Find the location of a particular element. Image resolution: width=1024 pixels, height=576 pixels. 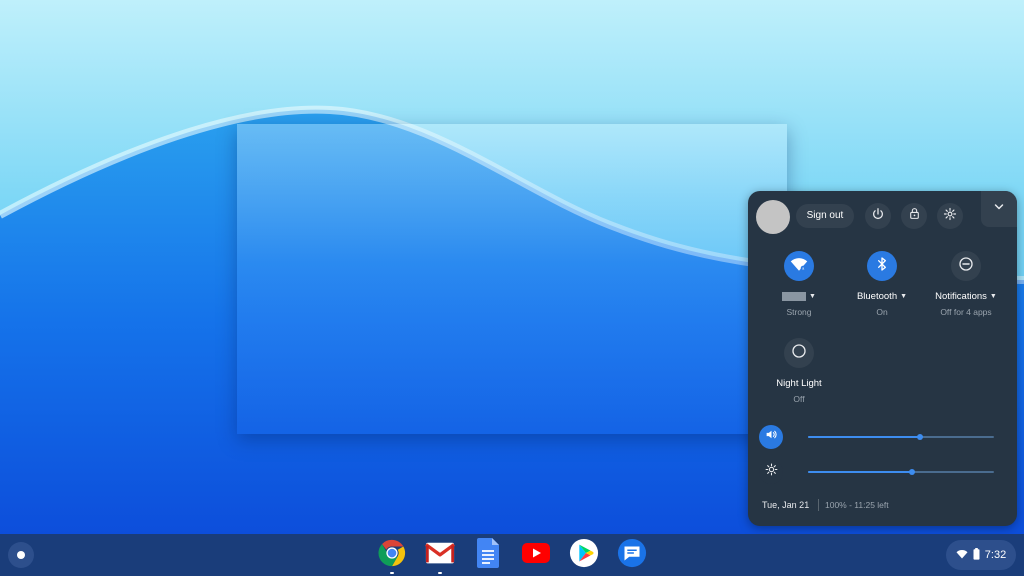

volume-icon is located at coordinates (771, 437).